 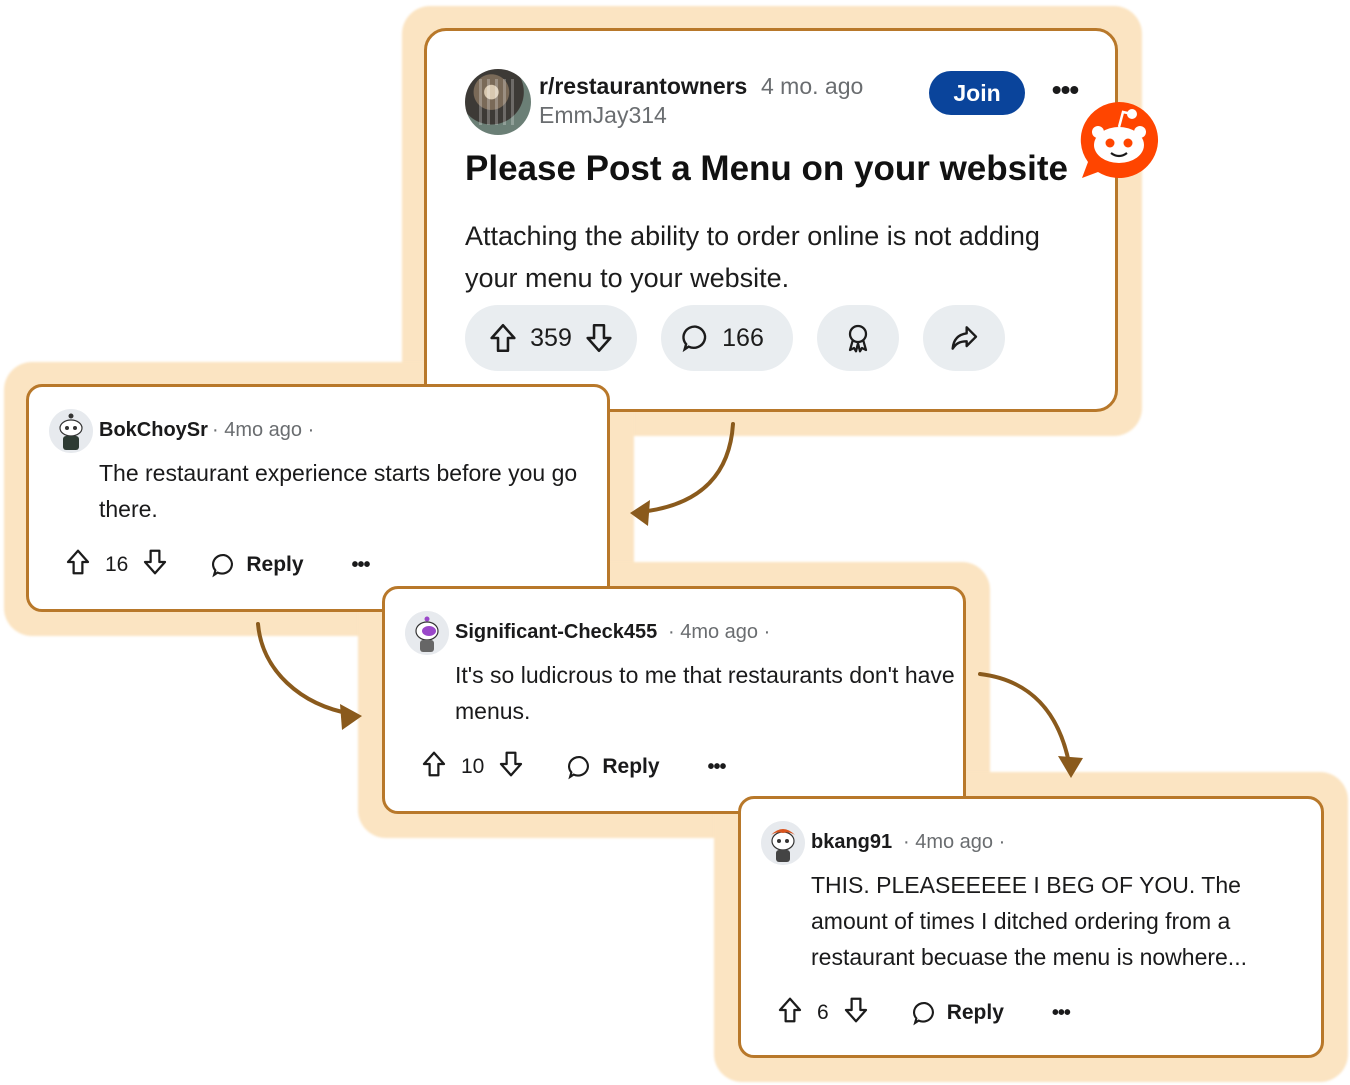 I want to click on comment-actions: 10 Reply •••, so click(x=573, y=767).